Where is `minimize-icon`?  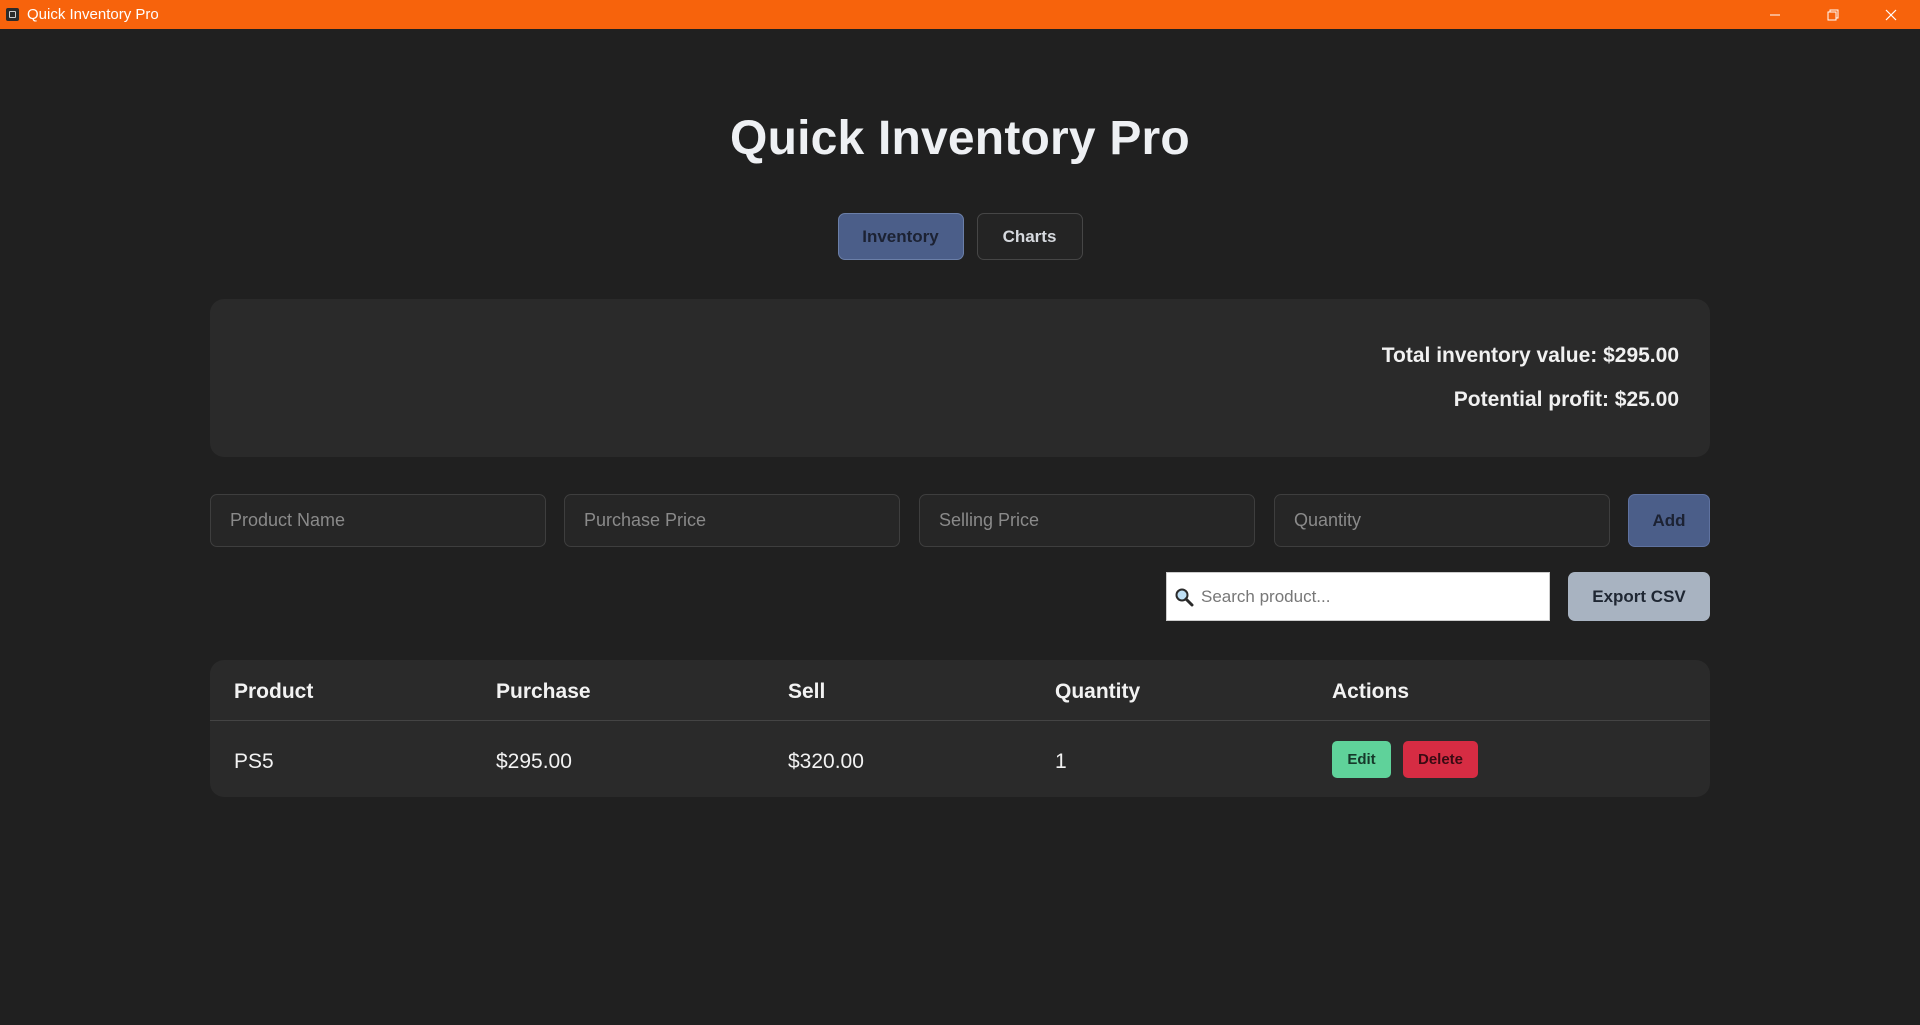
minimize-icon is located at coordinates (1775, 14).